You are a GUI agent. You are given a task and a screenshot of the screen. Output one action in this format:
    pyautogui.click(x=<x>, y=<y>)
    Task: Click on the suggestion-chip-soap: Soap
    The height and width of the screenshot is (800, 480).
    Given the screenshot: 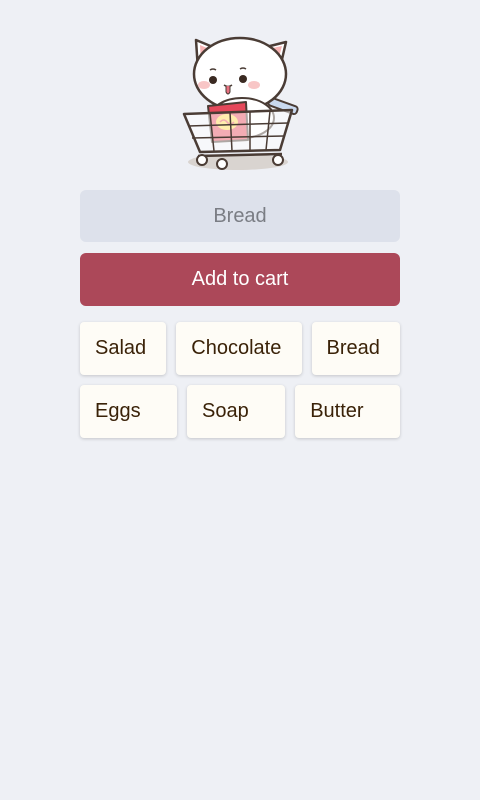 What is the action you would take?
    pyautogui.click(x=236, y=411)
    